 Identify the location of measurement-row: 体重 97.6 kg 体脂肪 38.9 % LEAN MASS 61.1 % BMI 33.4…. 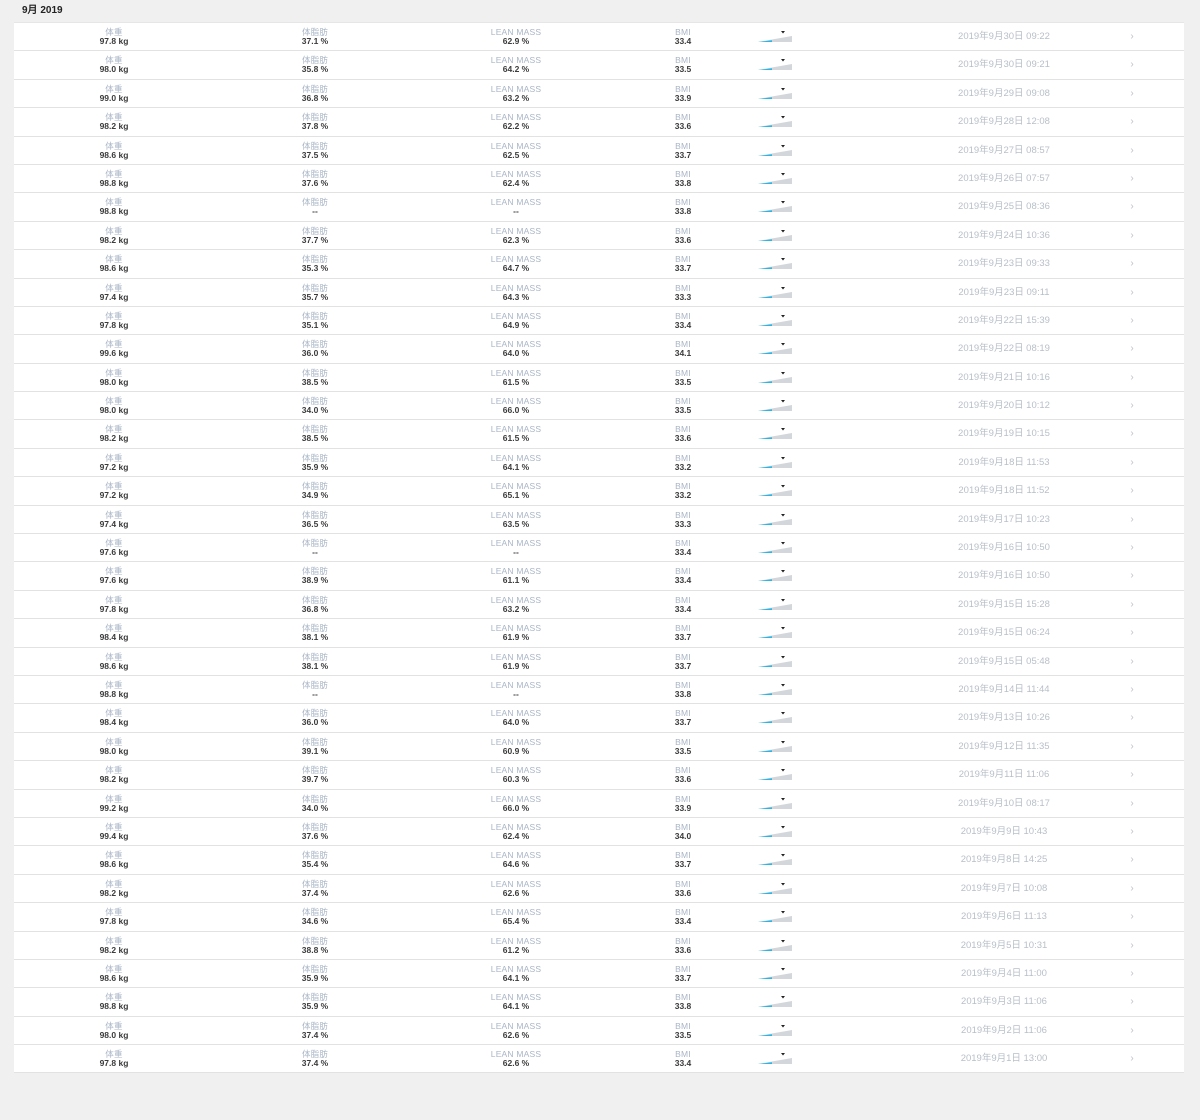
(599, 576).